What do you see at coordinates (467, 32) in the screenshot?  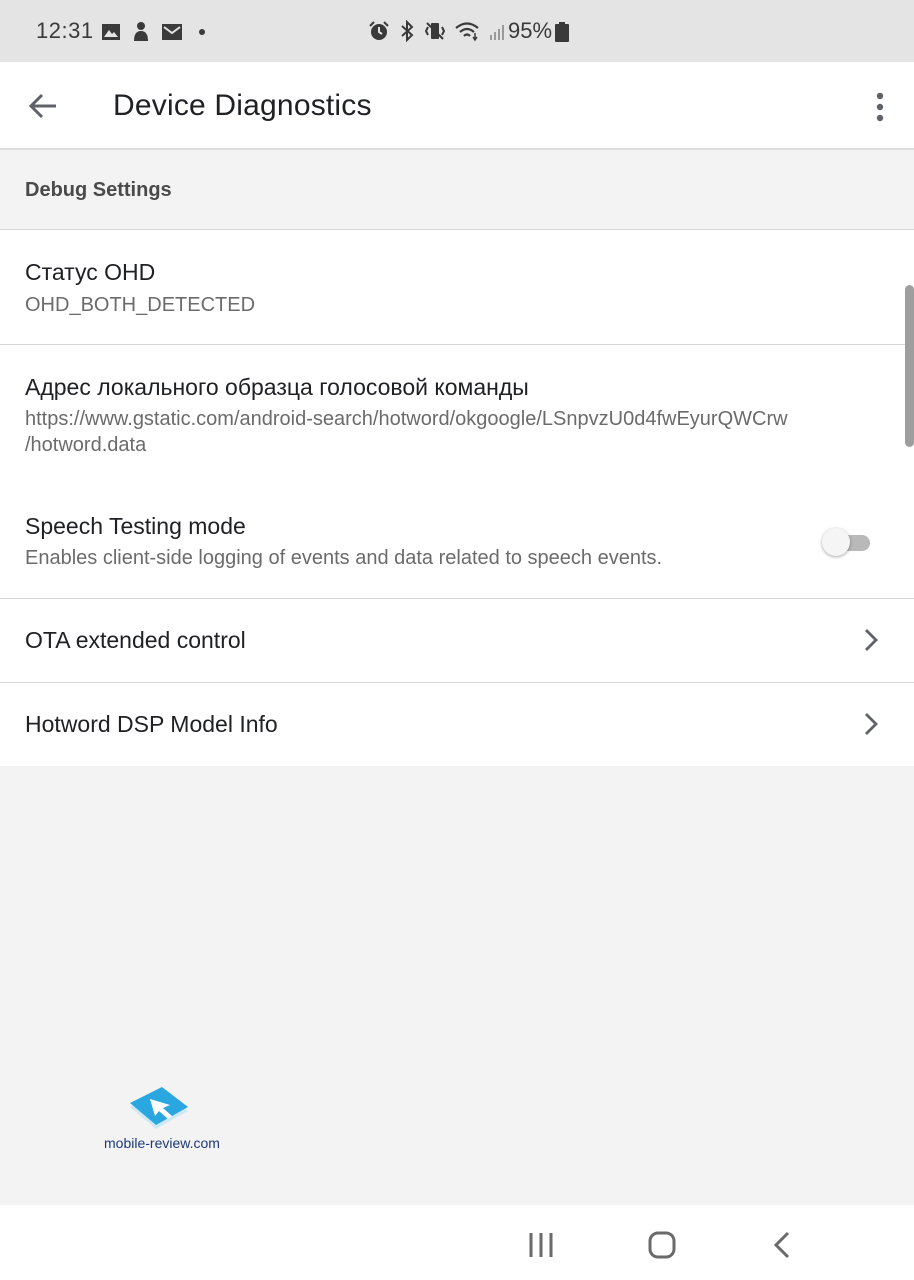 I see `wifi-icon` at bounding box center [467, 32].